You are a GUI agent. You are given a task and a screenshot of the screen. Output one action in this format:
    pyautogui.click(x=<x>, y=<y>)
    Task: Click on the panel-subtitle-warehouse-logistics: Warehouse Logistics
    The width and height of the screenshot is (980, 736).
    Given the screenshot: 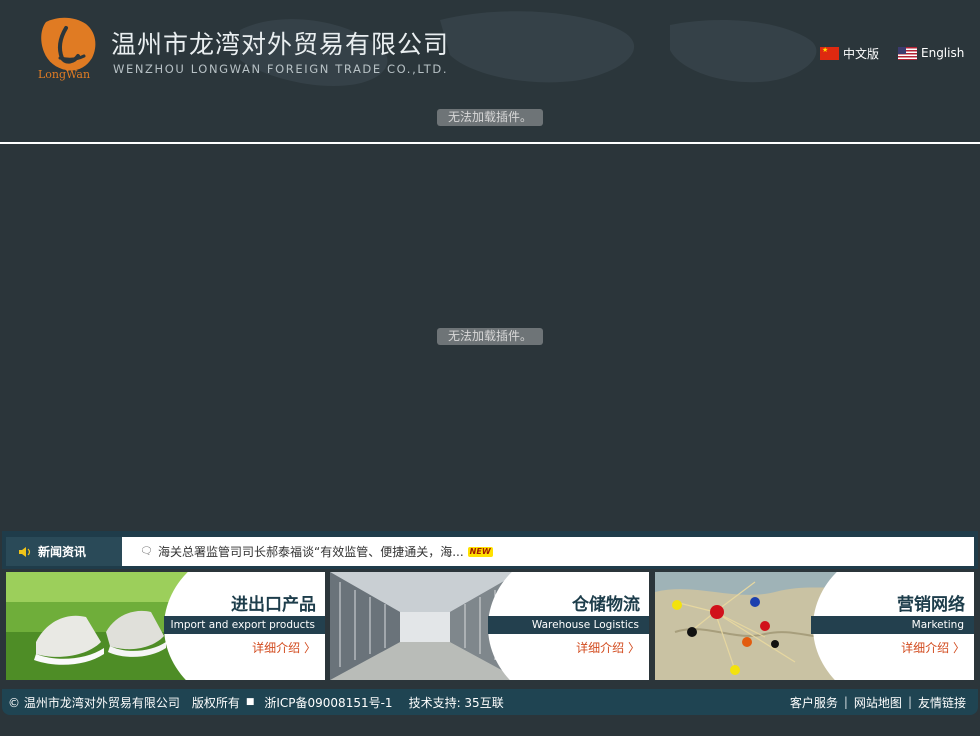 What is the action you would take?
    pyautogui.click(x=568, y=625)
    